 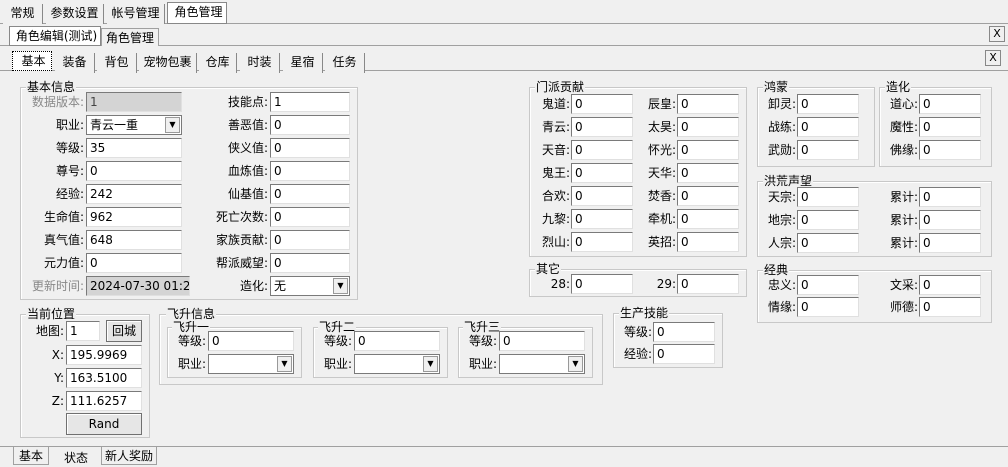 What do you see at coordinates (130, 37) in the screenshot?
I see `tab-role-manage: 角色管理` at bounding box center [130, 37].